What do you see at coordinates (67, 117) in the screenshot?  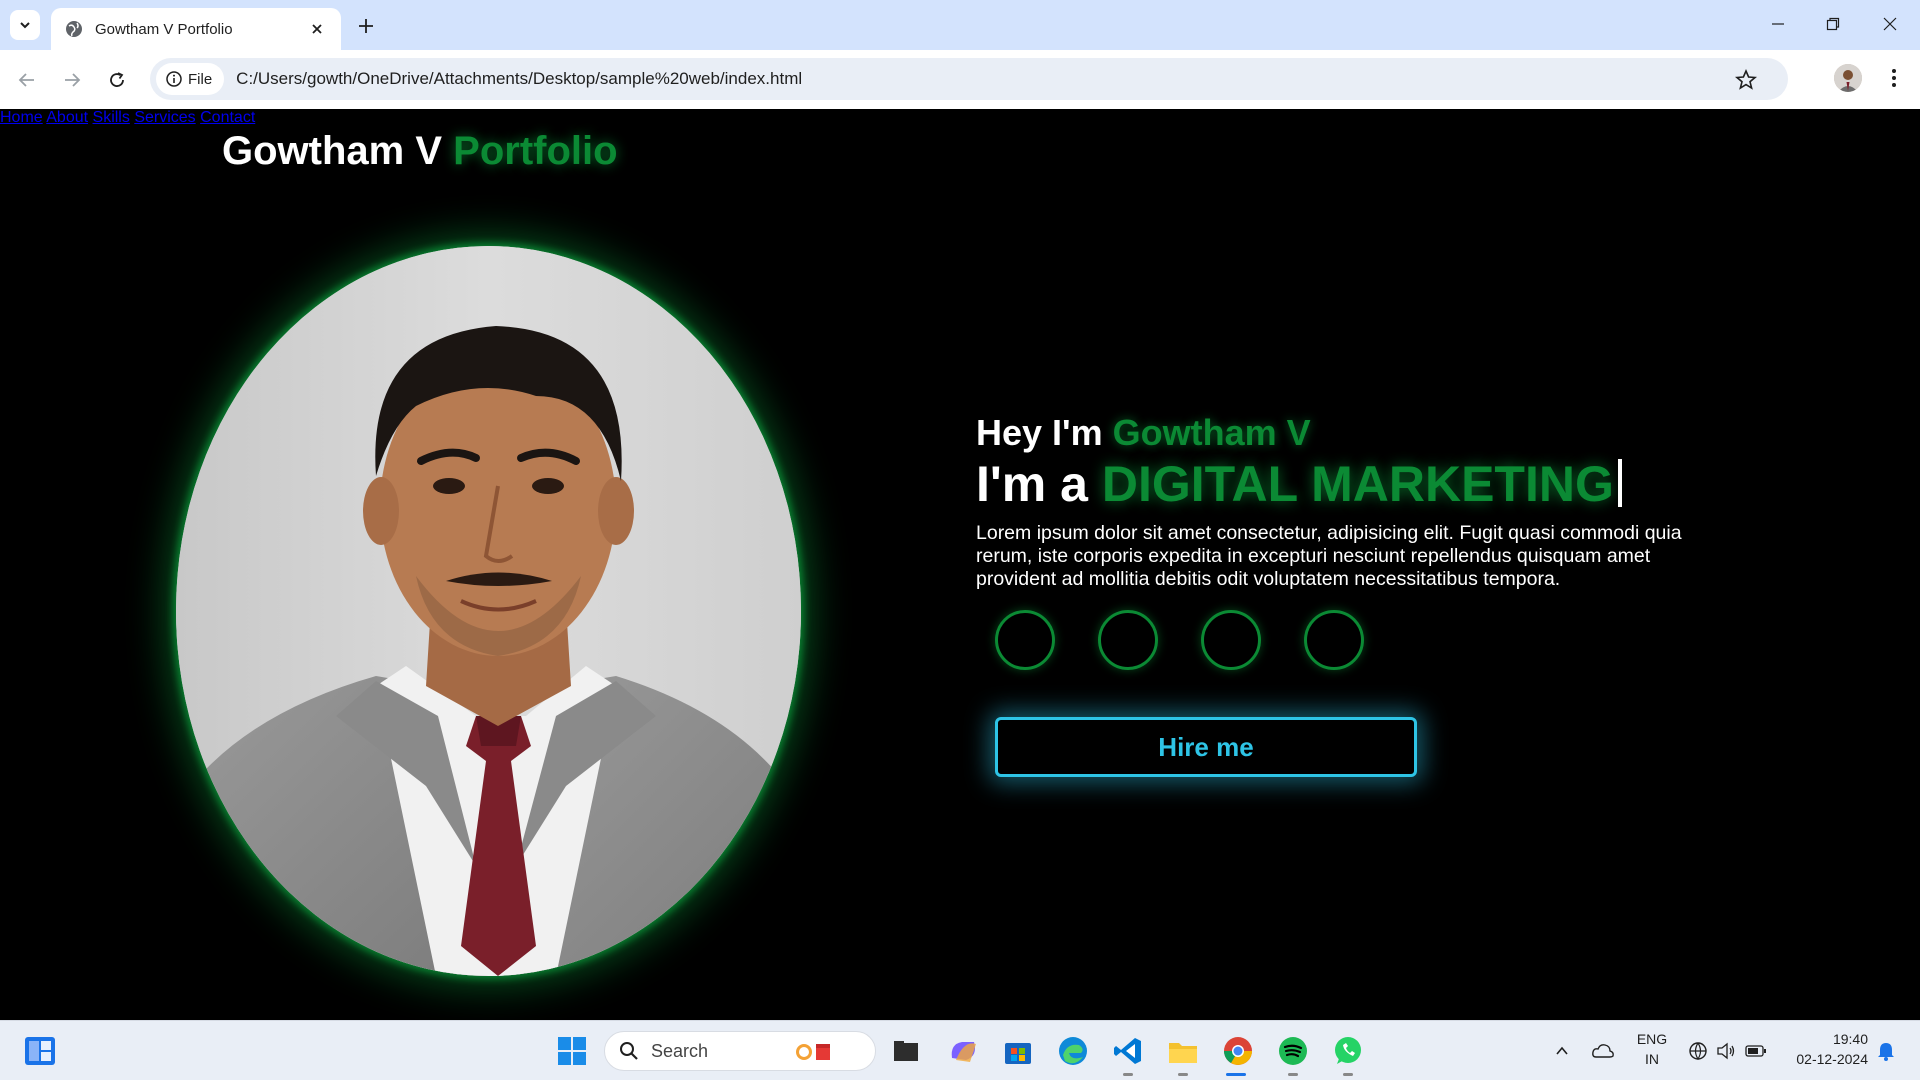 I see `nav-about: About` at bounding box center [67, 117].